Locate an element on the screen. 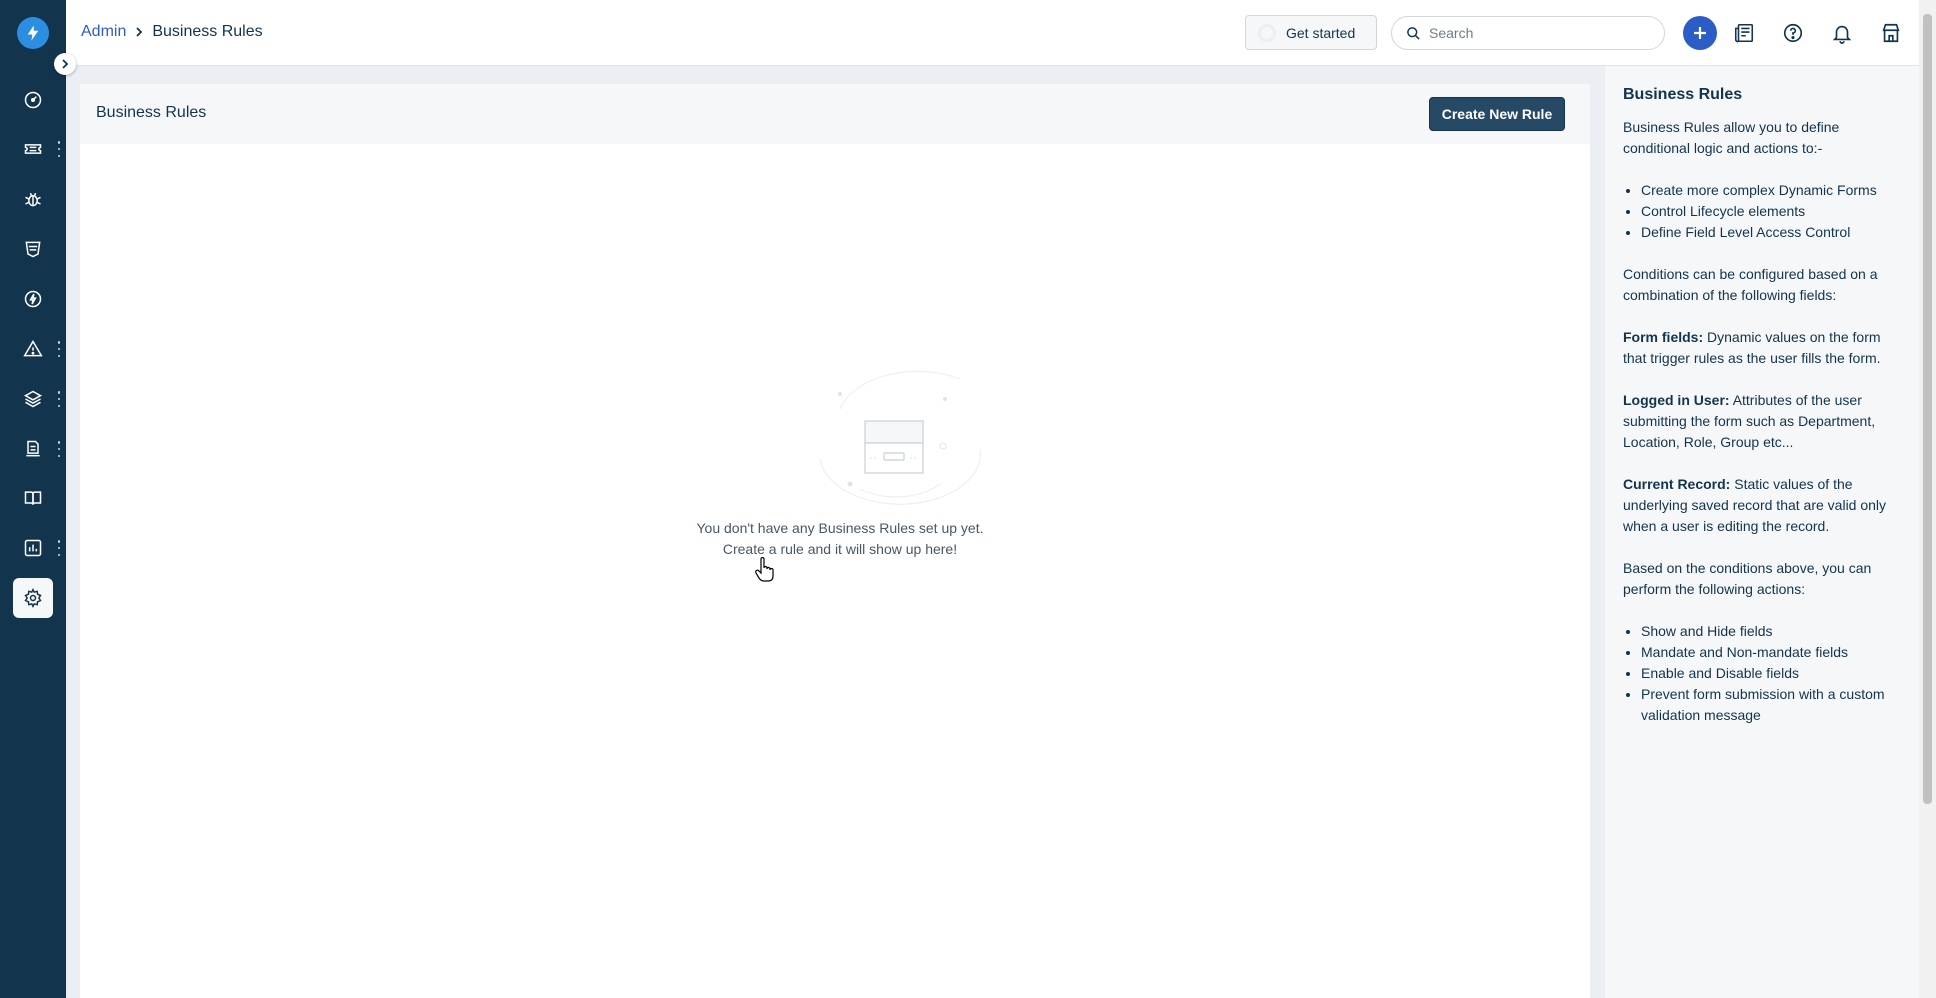 This screenshot has height=998, width=1936. progress-ring-icon is located at coordinates (1267, 32).